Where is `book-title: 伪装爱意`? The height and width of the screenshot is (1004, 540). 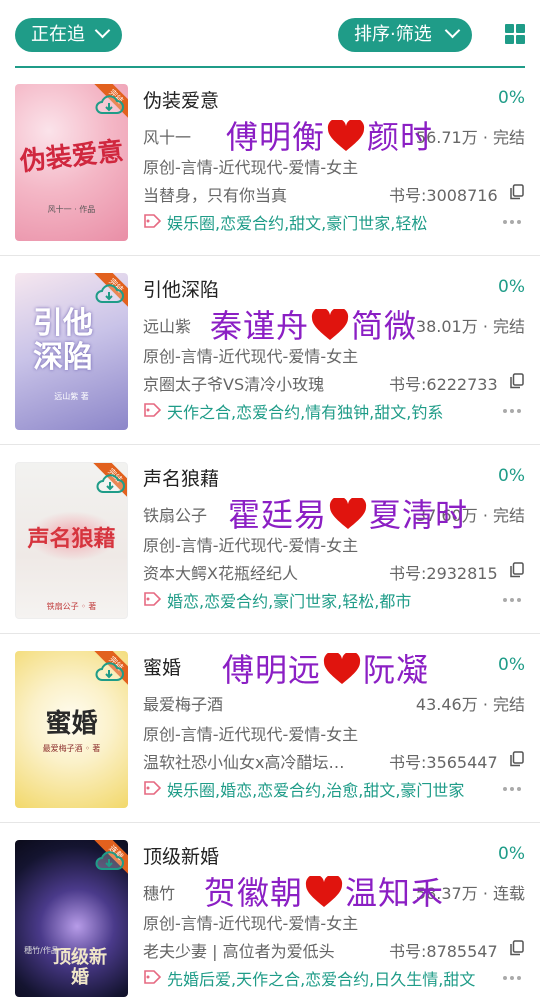 book-title: 伪装爱意 is located at coordinates (181, 101).